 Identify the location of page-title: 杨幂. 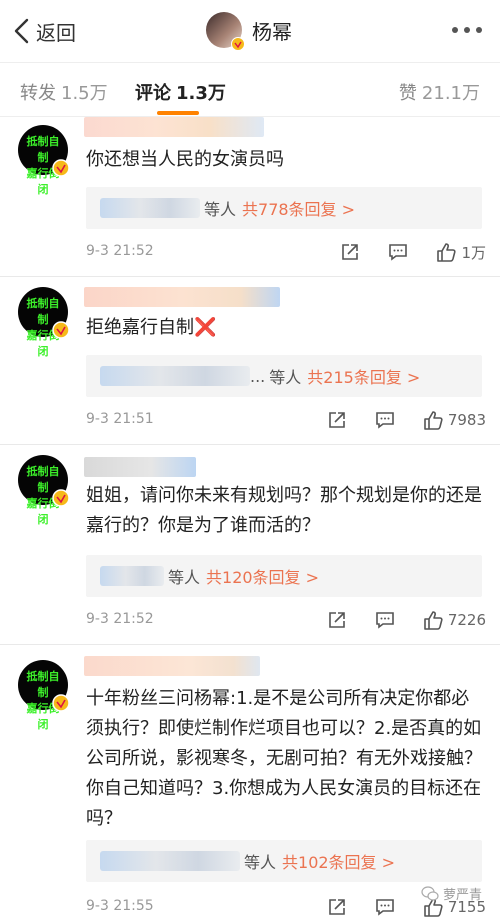
(272, 31).